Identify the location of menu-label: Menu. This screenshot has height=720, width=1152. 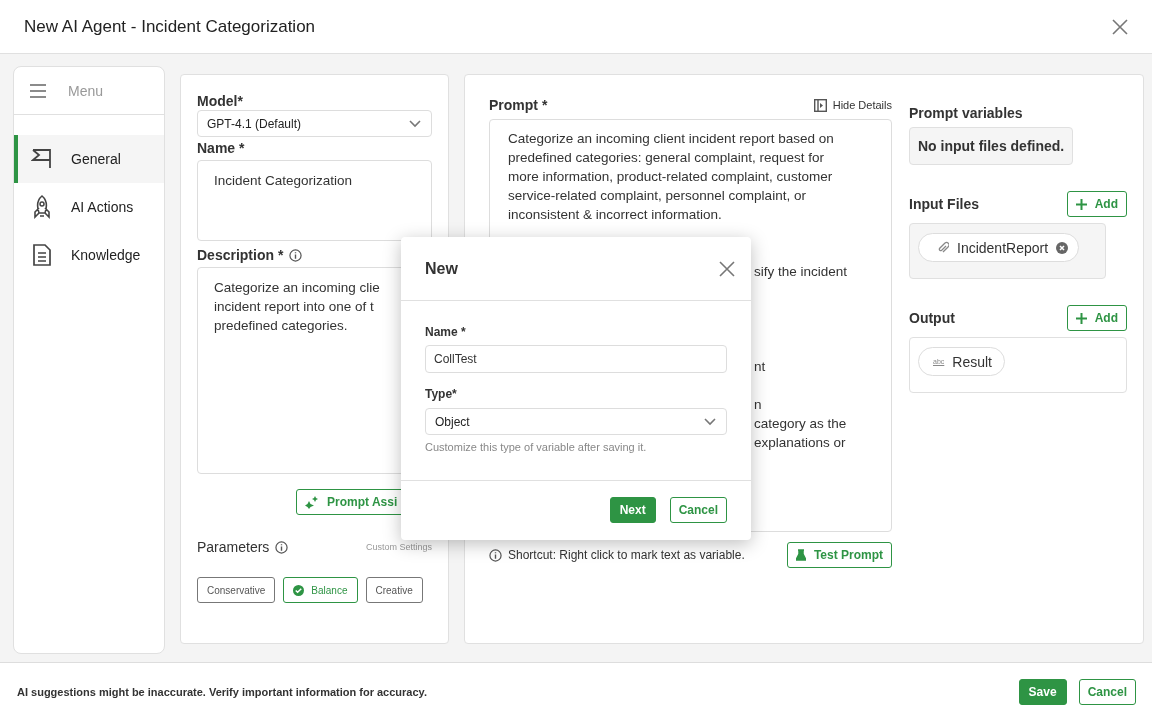
(86, 90).